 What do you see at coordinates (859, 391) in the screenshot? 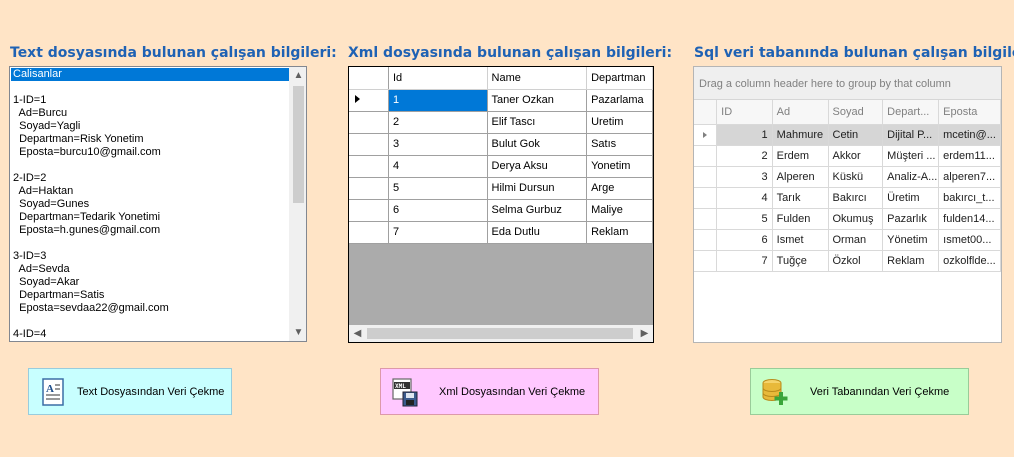
I see `load-from-database-button: Veri Tabanından Veri Çekme` at bounding box center [859, 391].